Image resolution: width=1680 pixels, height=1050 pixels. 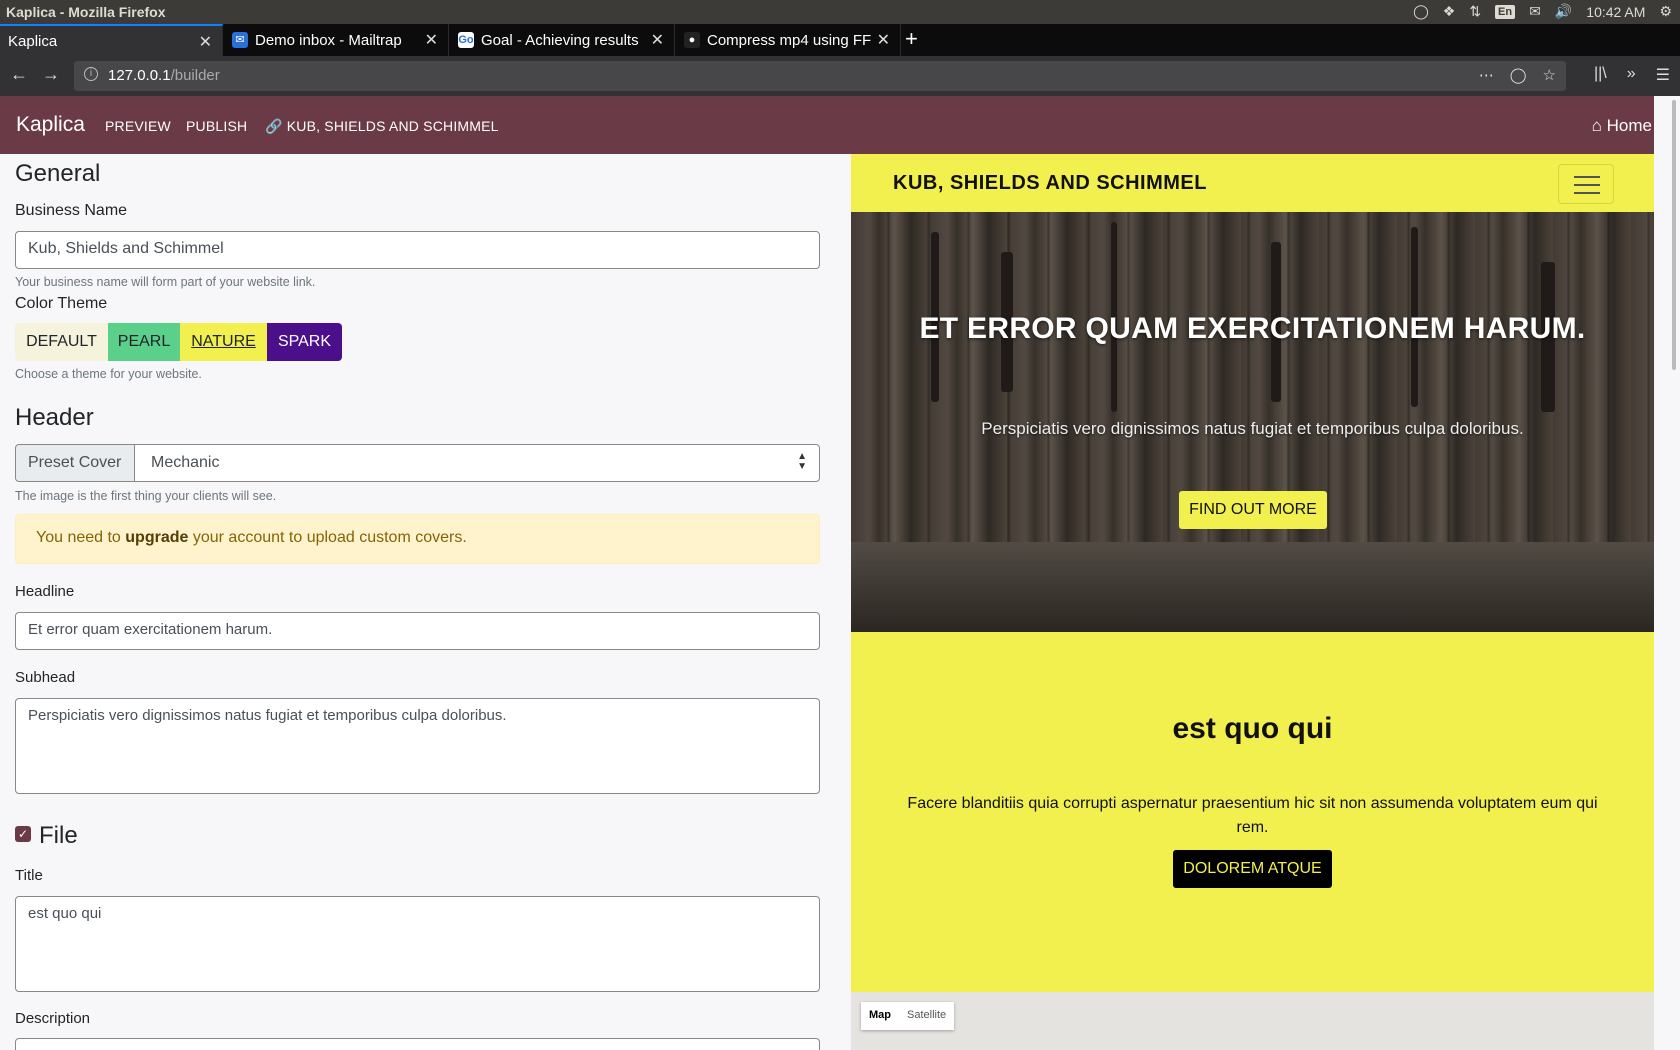 I want to click on mail-icon: ✉, so click(x=1535, y=11).